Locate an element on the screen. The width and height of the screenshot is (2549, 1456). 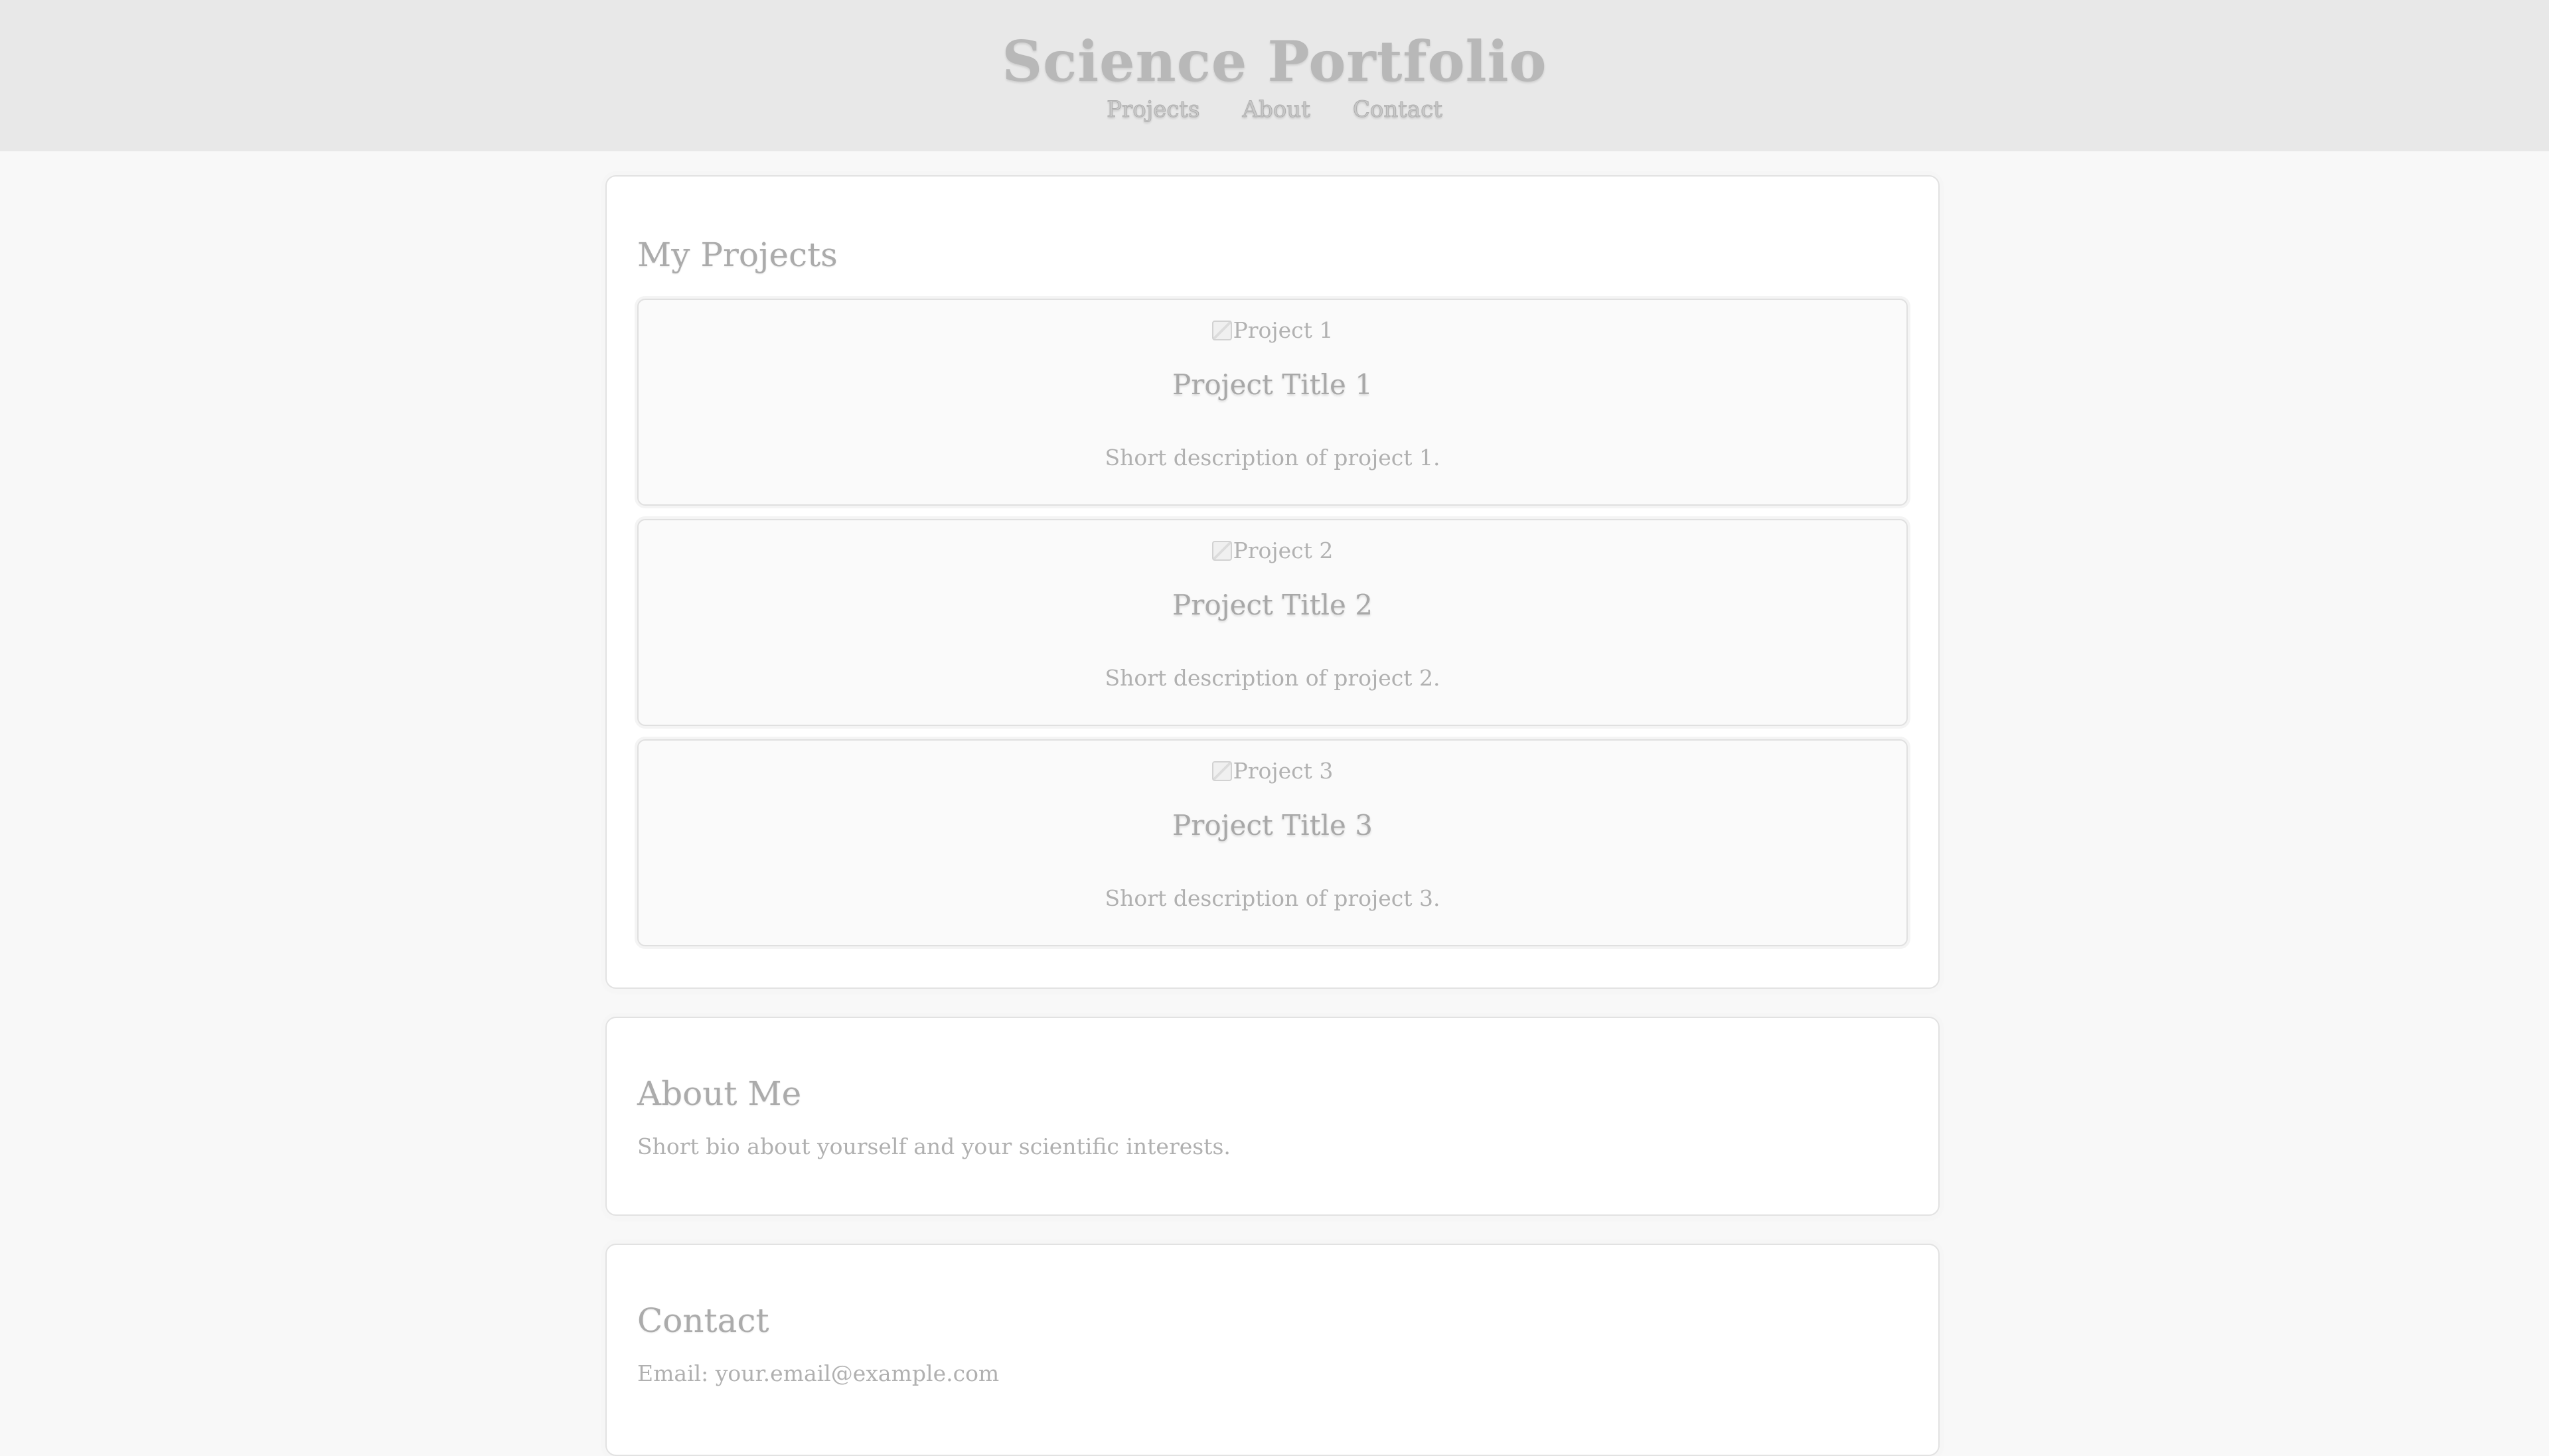
project-image: Project 3 is located at coordinates (1272, 771).